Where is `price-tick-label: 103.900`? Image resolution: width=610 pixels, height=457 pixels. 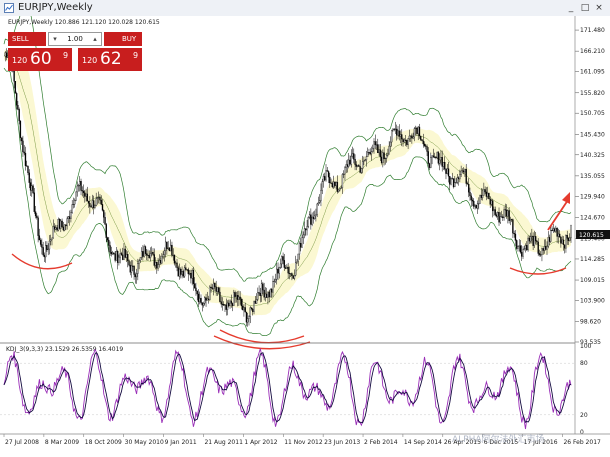 price-tick-label: 103.900 is located at coordinates (592, 301).